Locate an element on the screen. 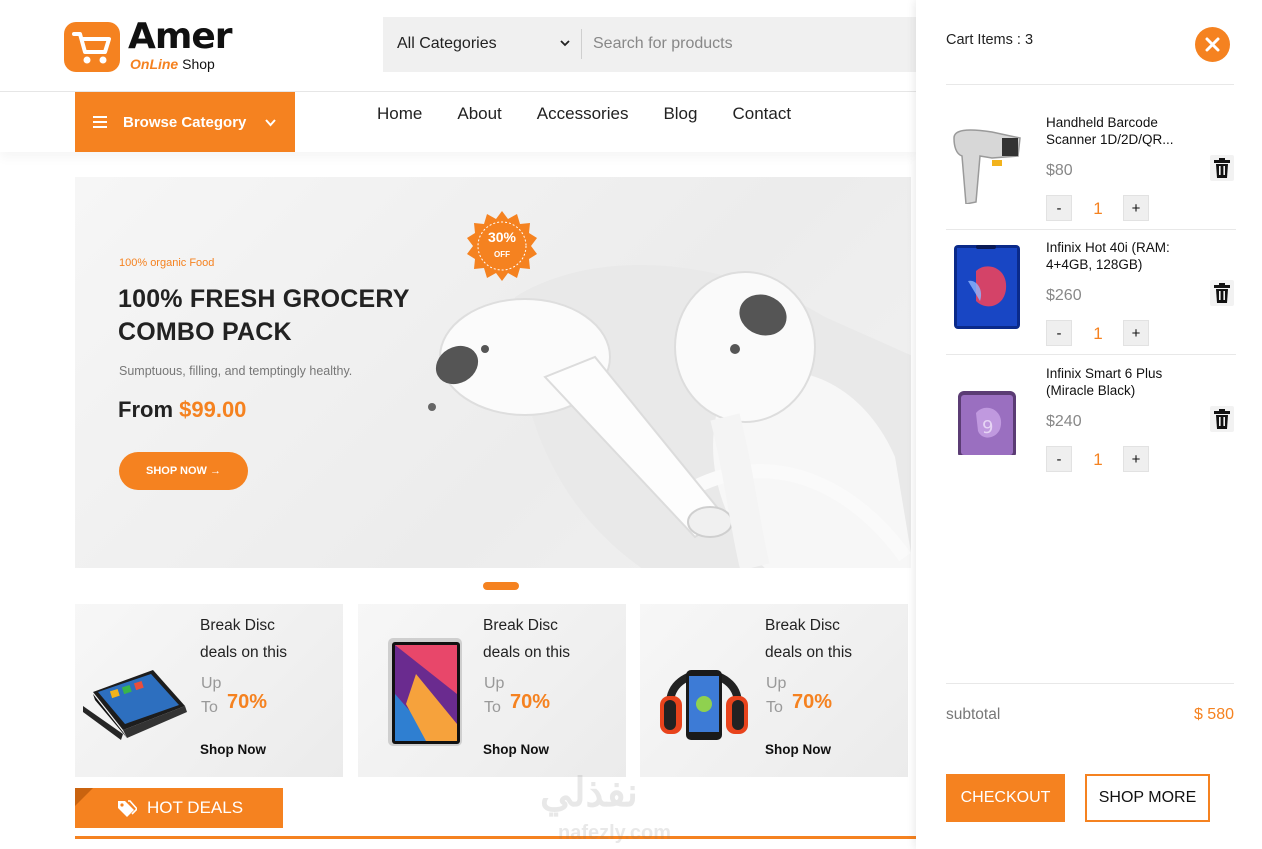 The width and height of the screenshot is (1262, 849). cart-title: Cart Items : 3 is located at coordinates (990, 40).